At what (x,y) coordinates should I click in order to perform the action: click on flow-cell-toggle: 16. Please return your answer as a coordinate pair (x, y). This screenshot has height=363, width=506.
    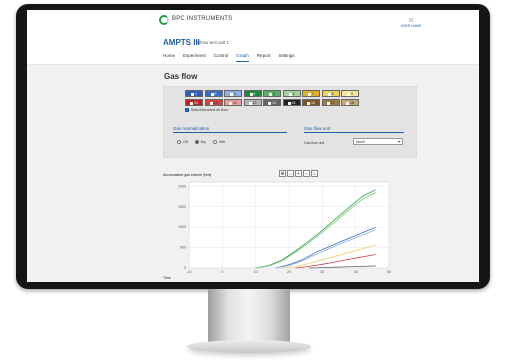
    Looking at the image, I should click on (311, 102).